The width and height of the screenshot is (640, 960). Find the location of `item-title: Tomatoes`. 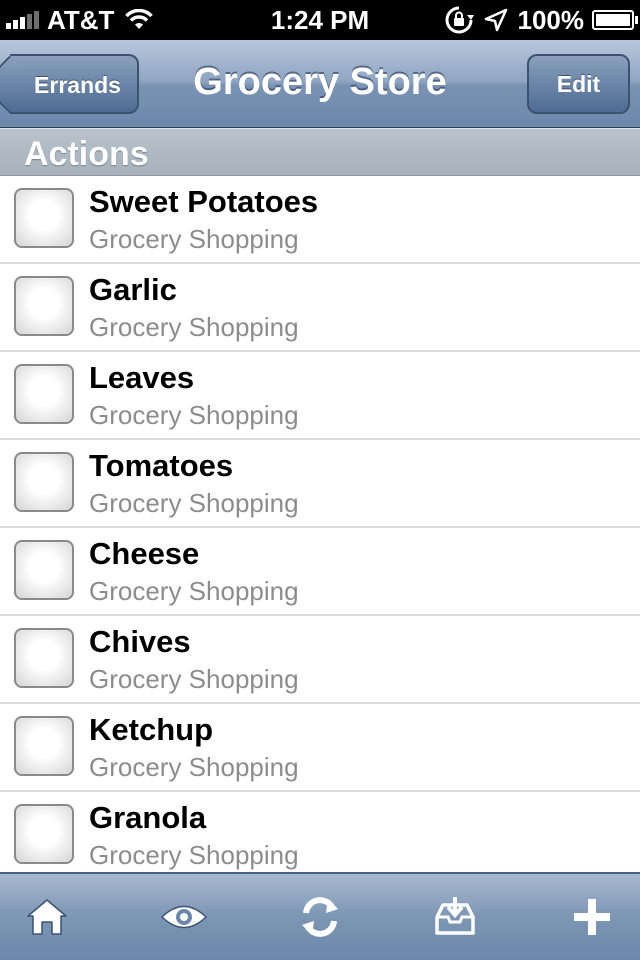

item-title: Tomatoes is located at coordinates (161, 465).